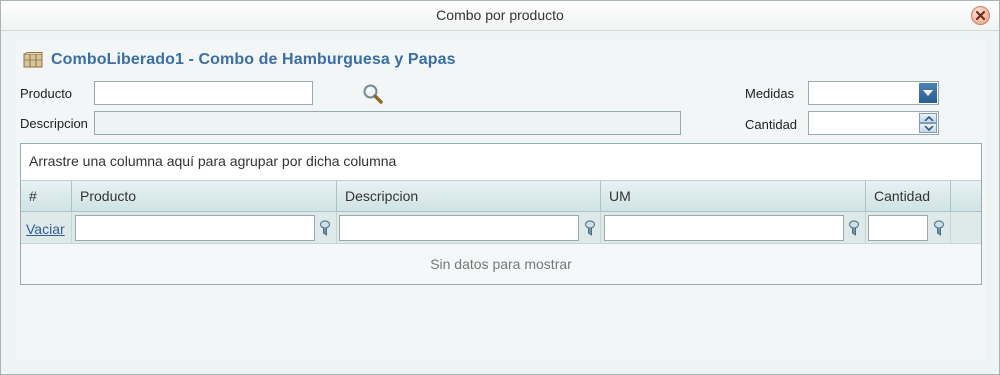  Describe the element at coordinates (724, 228) in the screenshot. I see `filter-input-um` at that location.